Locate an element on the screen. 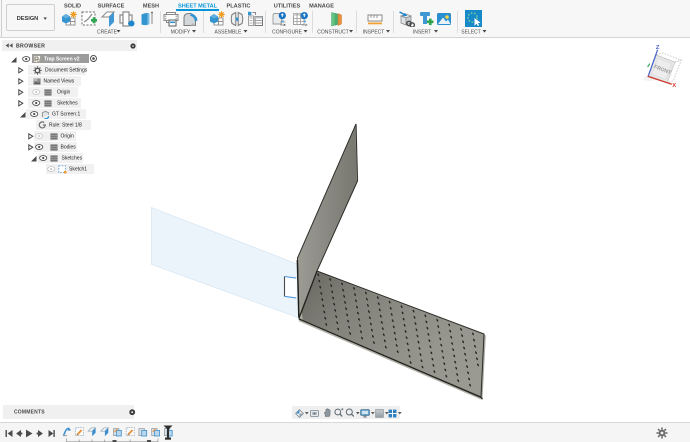 The height and width of the screenshot is (442, 690). svg-text: X is located at coordinates (674, 86).